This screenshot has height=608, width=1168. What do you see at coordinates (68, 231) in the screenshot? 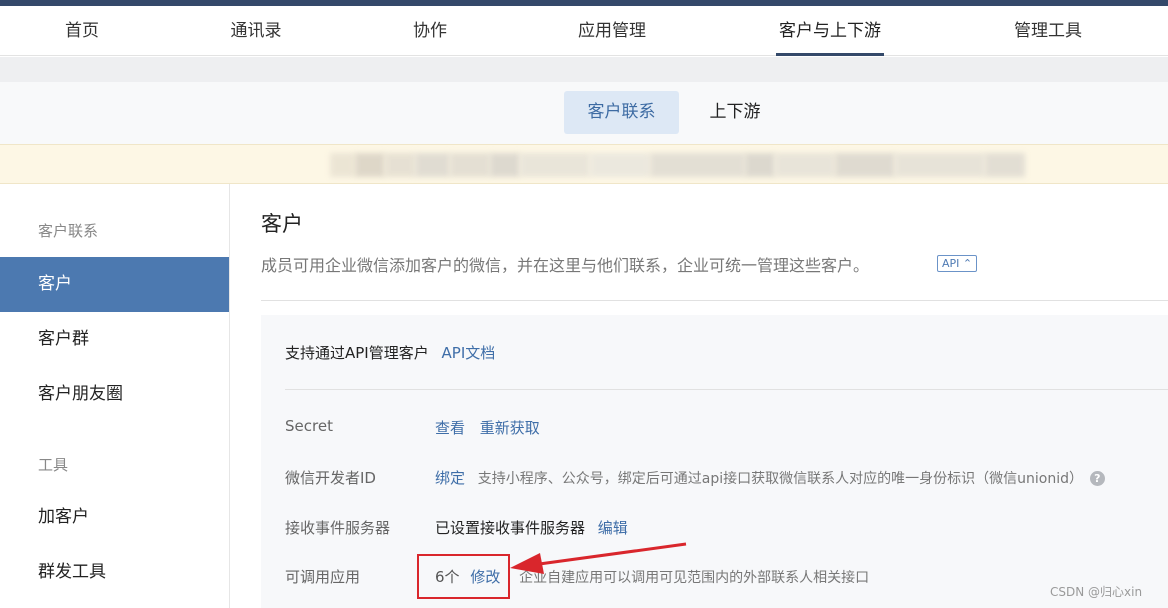
I see `sidebar-group-title-customer-contact: 客户联系` at bounding box center [68, 231].